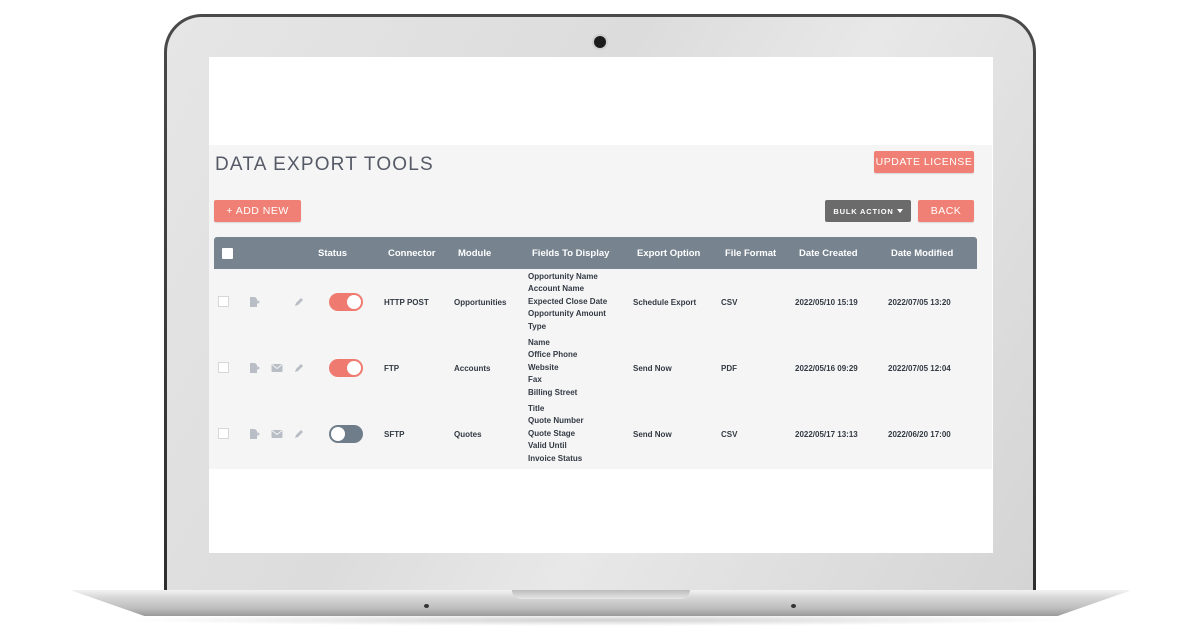 This screenshot has height=630, width=1200. I want to click on field-item: Title, so click(536, 408).